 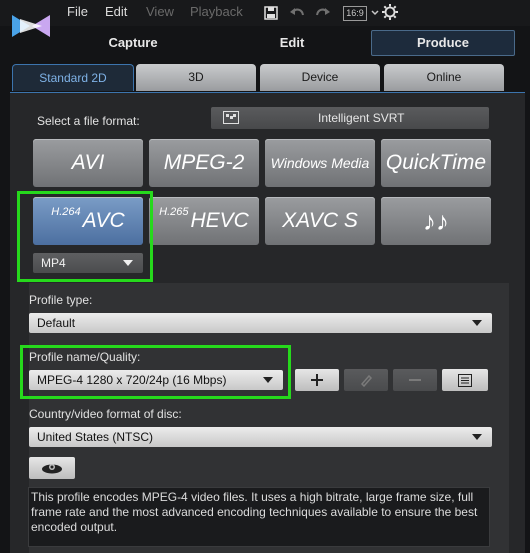 I want to click on delete-profile-button, so click(x=415, y=380).